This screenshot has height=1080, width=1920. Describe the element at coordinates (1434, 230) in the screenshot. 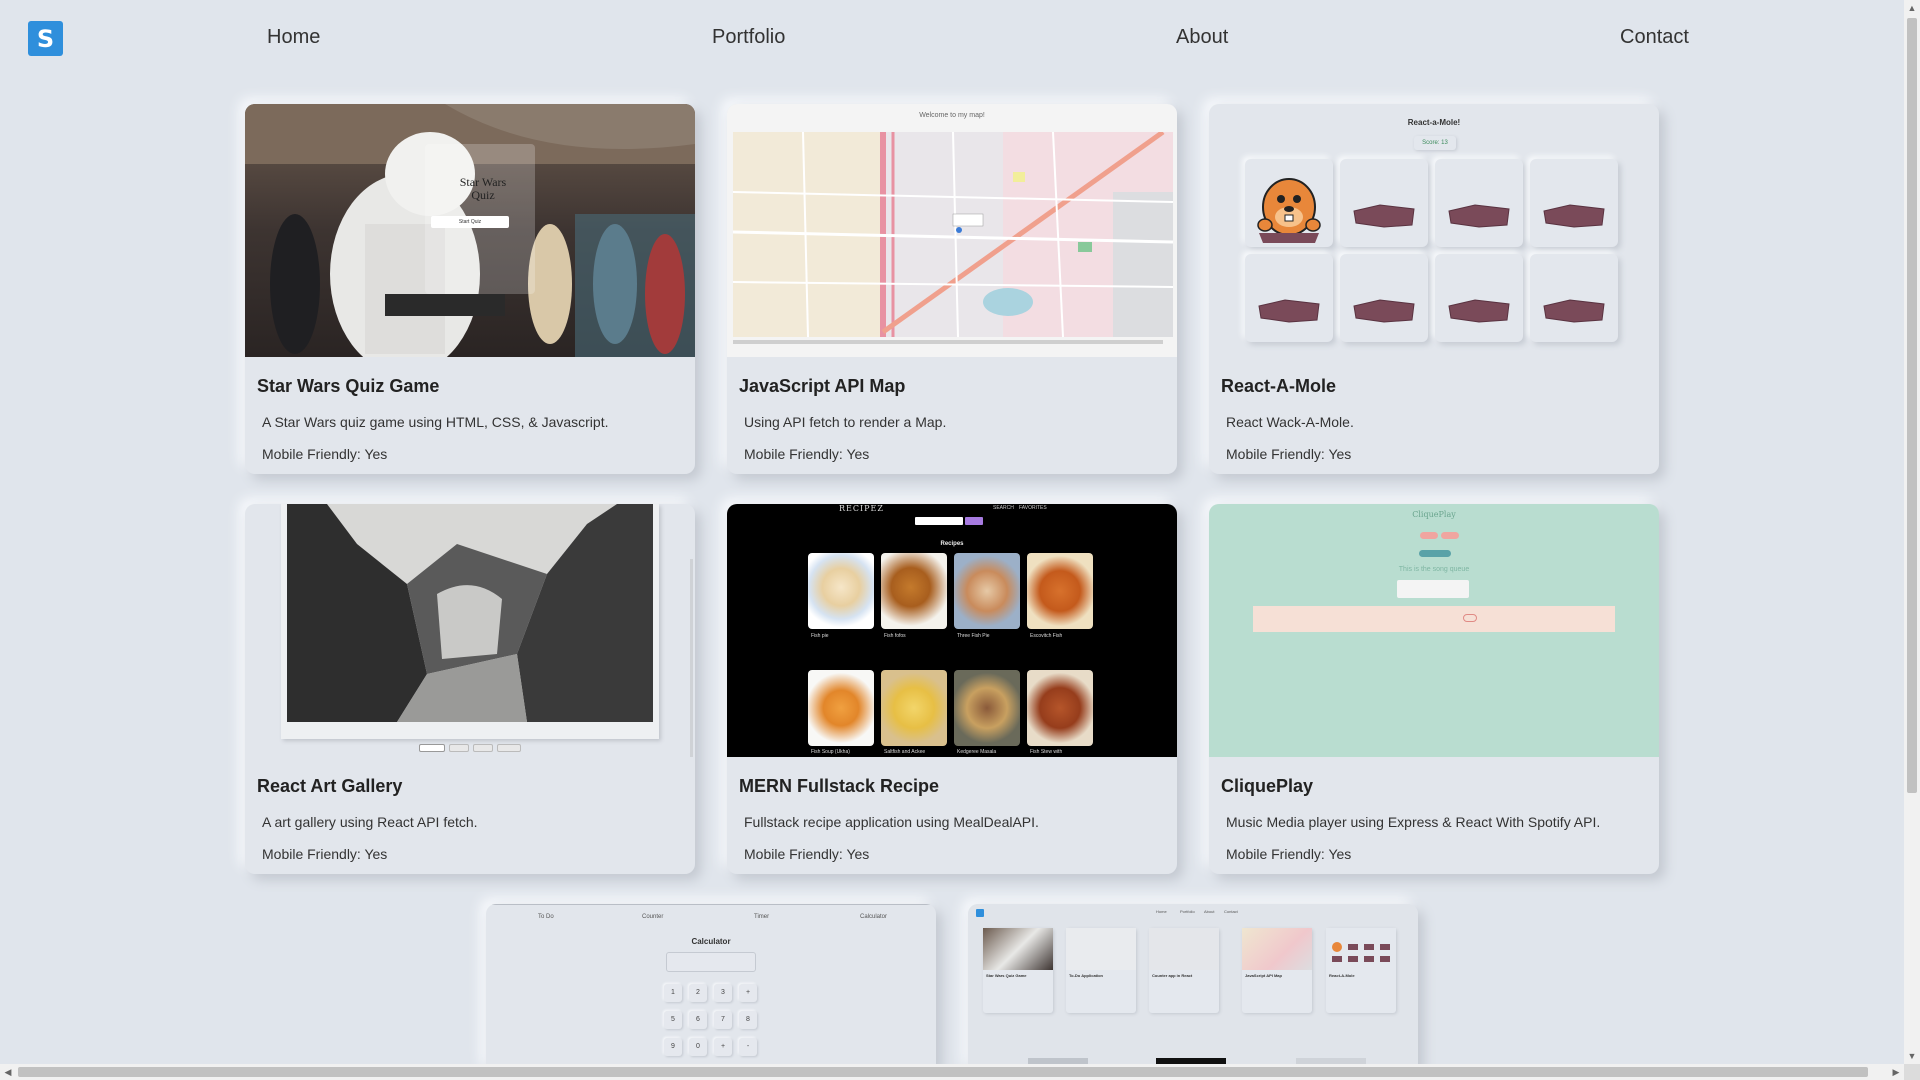

I see `react-a-mole-thumbnail: React-a-Mole! Score: 13` at that location.